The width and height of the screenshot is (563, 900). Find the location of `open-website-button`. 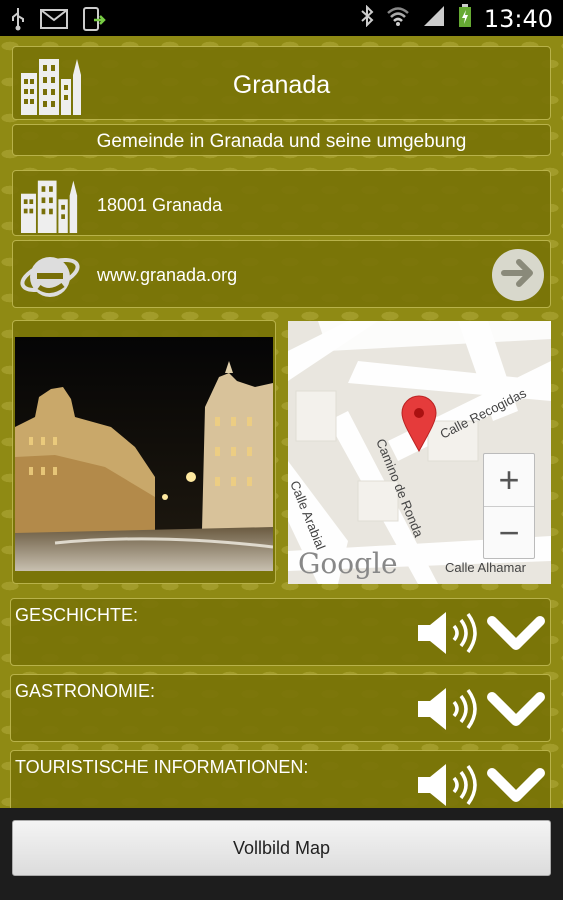

open-website-button is located at coordinates (518, 275).